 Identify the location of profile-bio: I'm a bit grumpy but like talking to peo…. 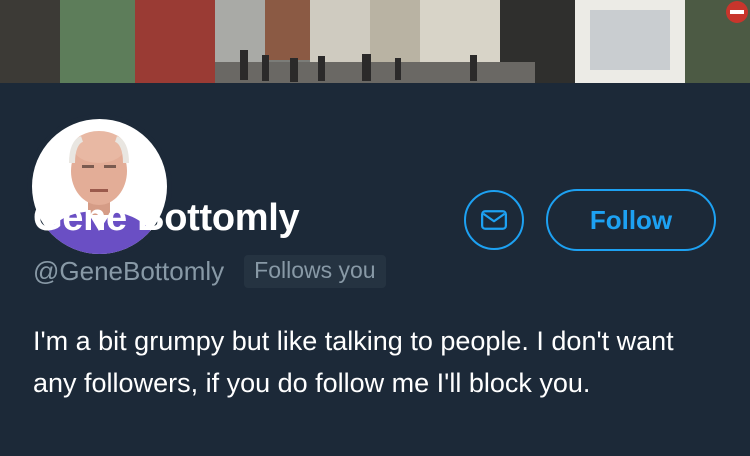
(353, 362).